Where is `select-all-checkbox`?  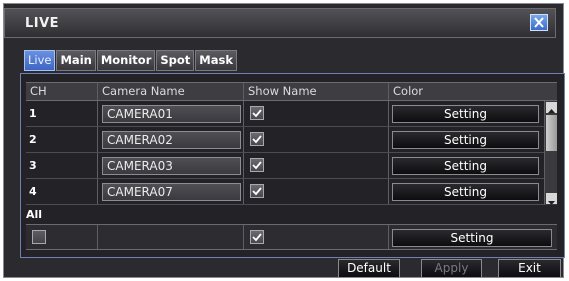 select-all-checkbox is located at coordinates (39, 237).